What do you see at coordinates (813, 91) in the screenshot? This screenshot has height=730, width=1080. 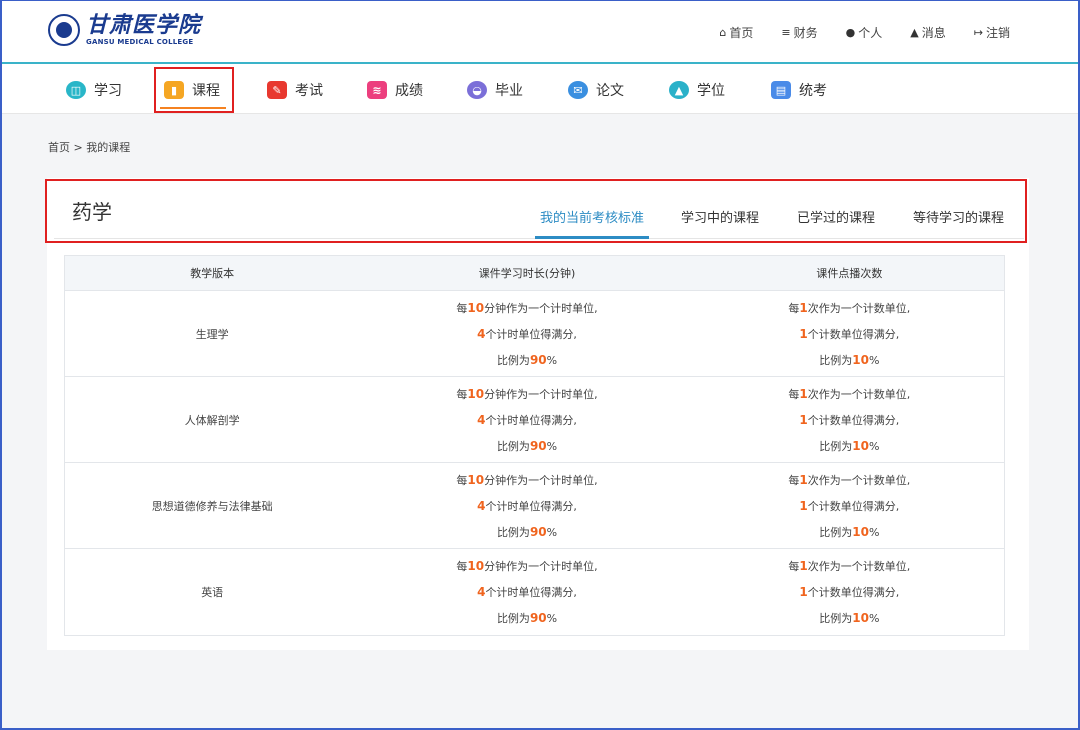 I see `nav-label: 统考` at bounding box center [813, 91].